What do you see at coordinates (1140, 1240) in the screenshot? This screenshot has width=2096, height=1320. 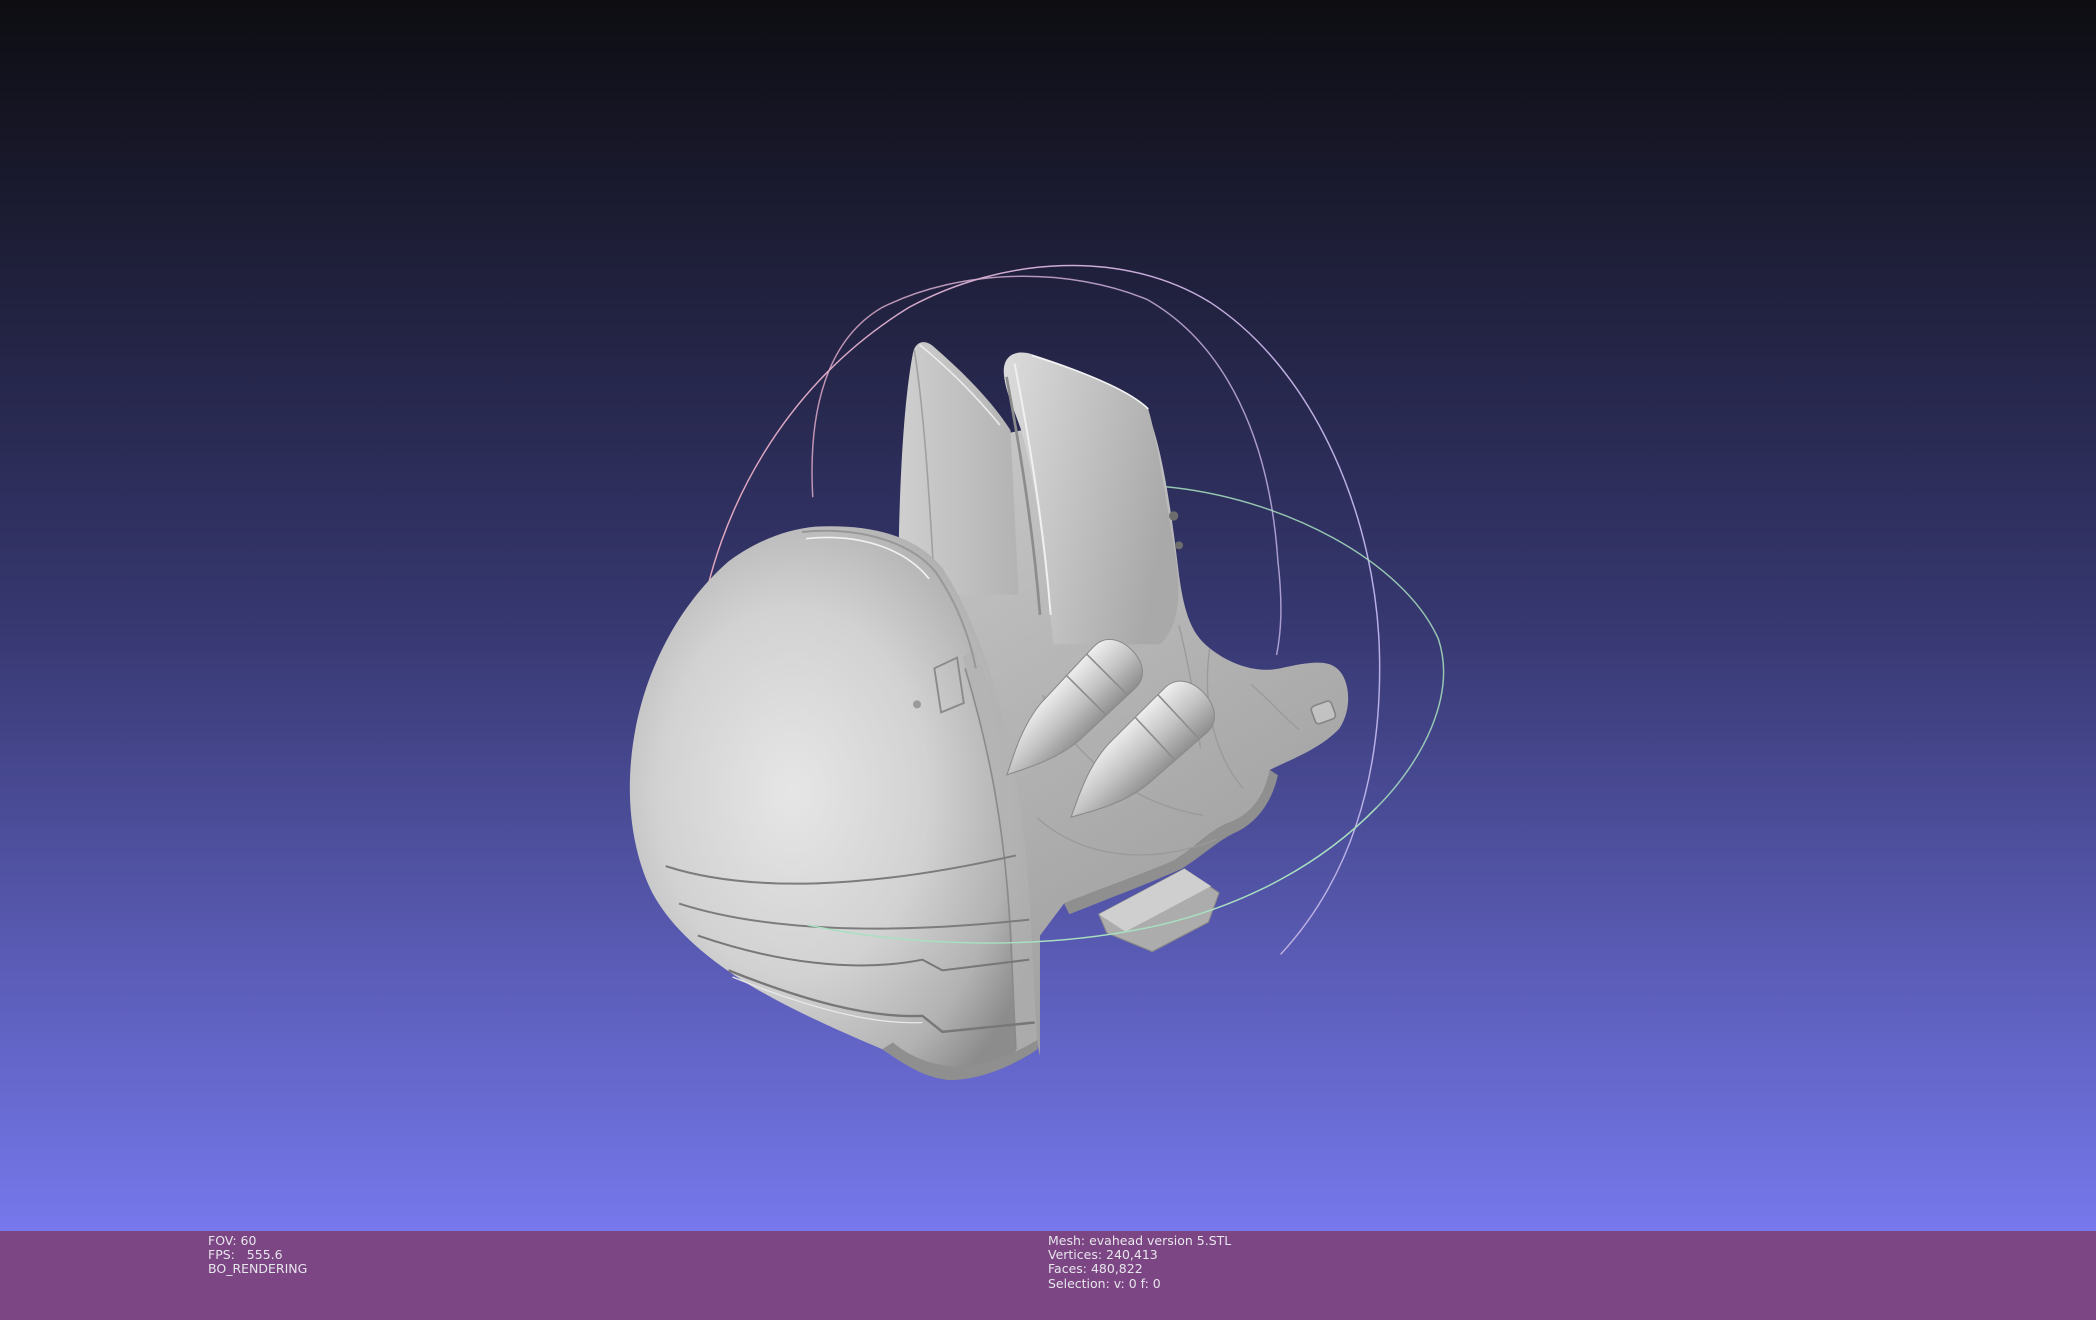 I see `mesh-name-readout: Mesh: evahead version 5.STL` at bounding box center [1140, 1240].